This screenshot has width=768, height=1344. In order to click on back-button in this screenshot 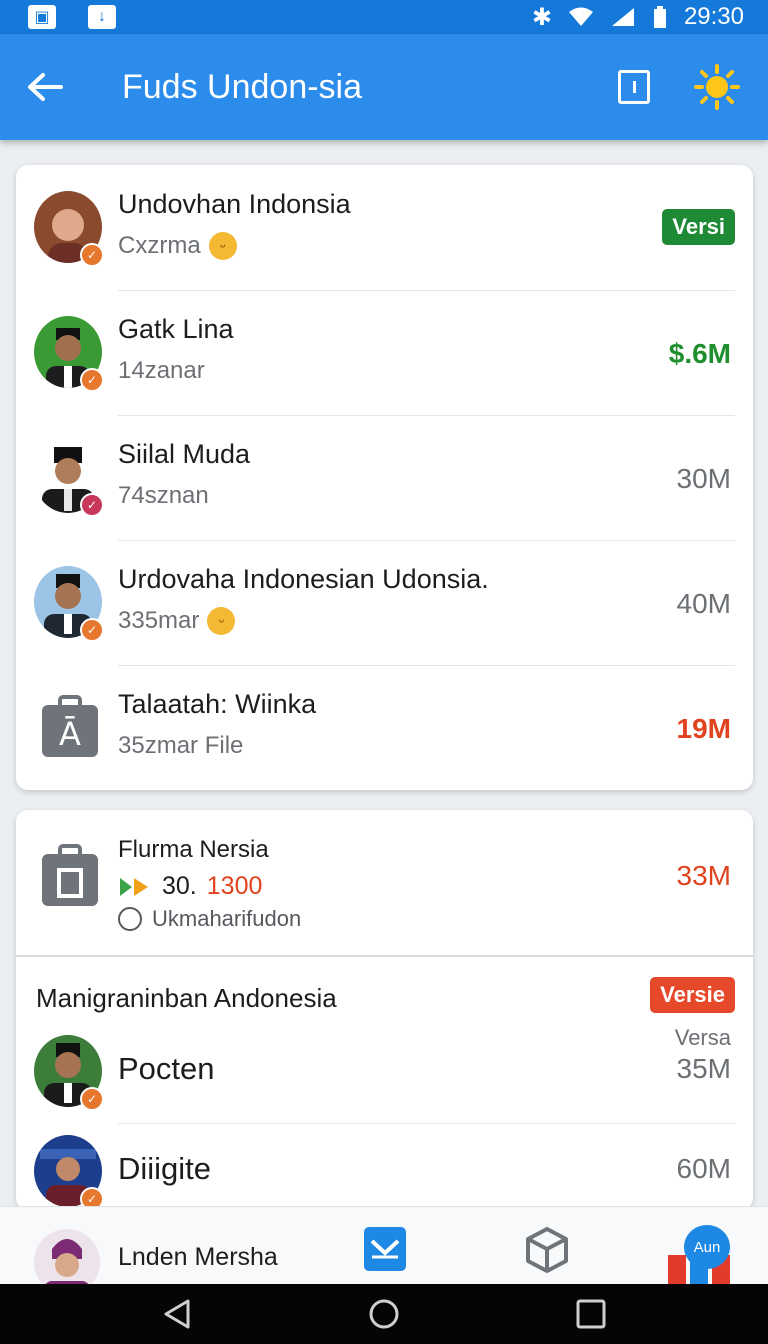, I will do `click(45, 87)`.